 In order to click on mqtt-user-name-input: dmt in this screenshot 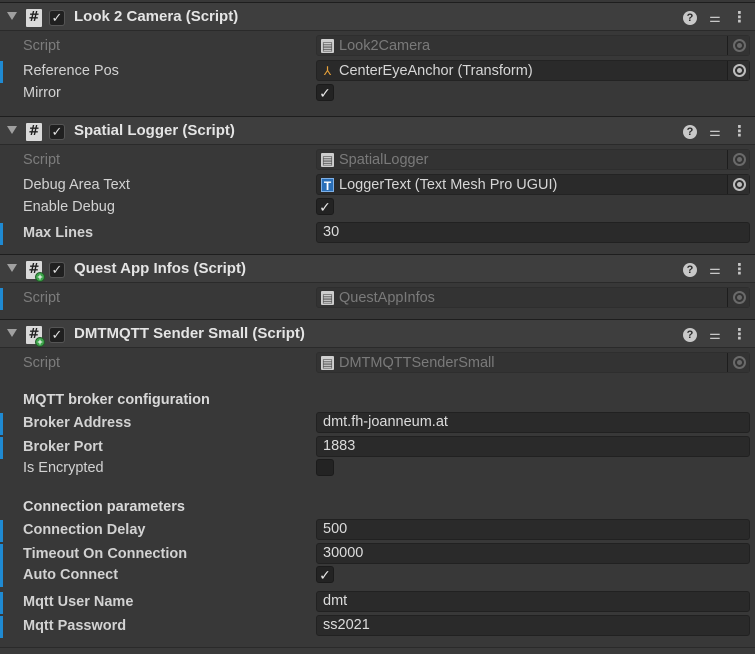, I will do `click(533, 601)`.